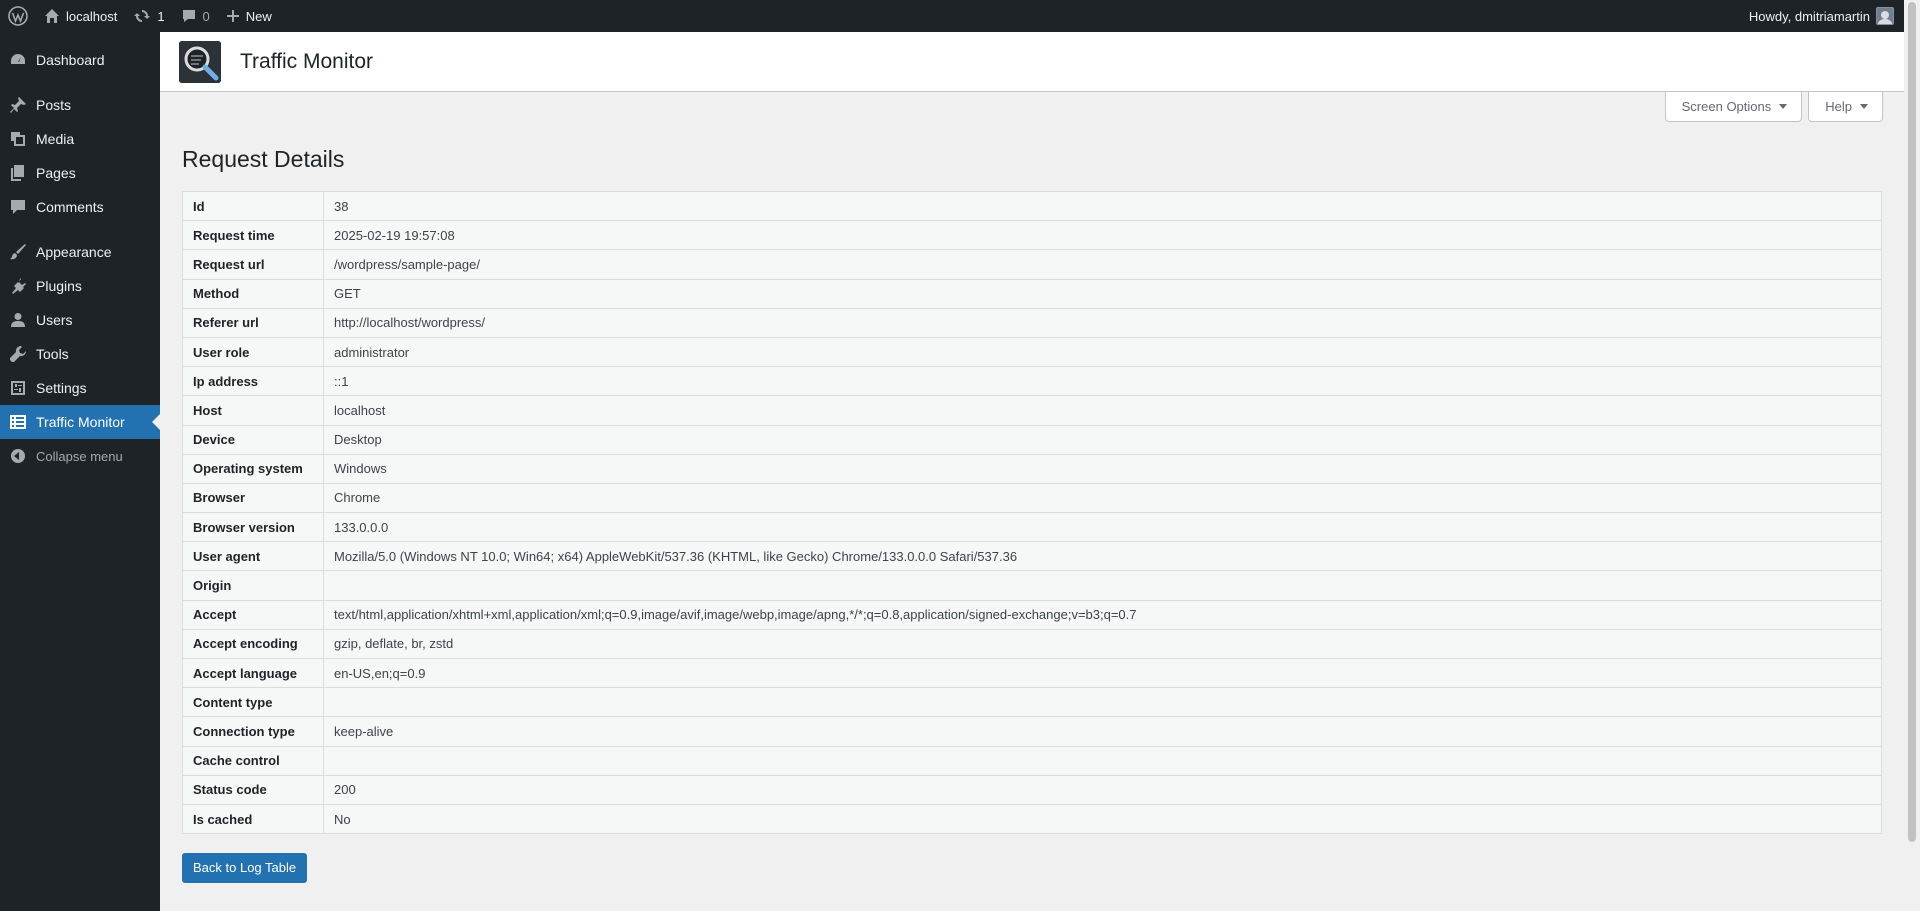 This screenshot has width=1920, height=911. Describe the element at coordinates (253, 352) in the screenshot. I see `detail-key: User role` at that location.